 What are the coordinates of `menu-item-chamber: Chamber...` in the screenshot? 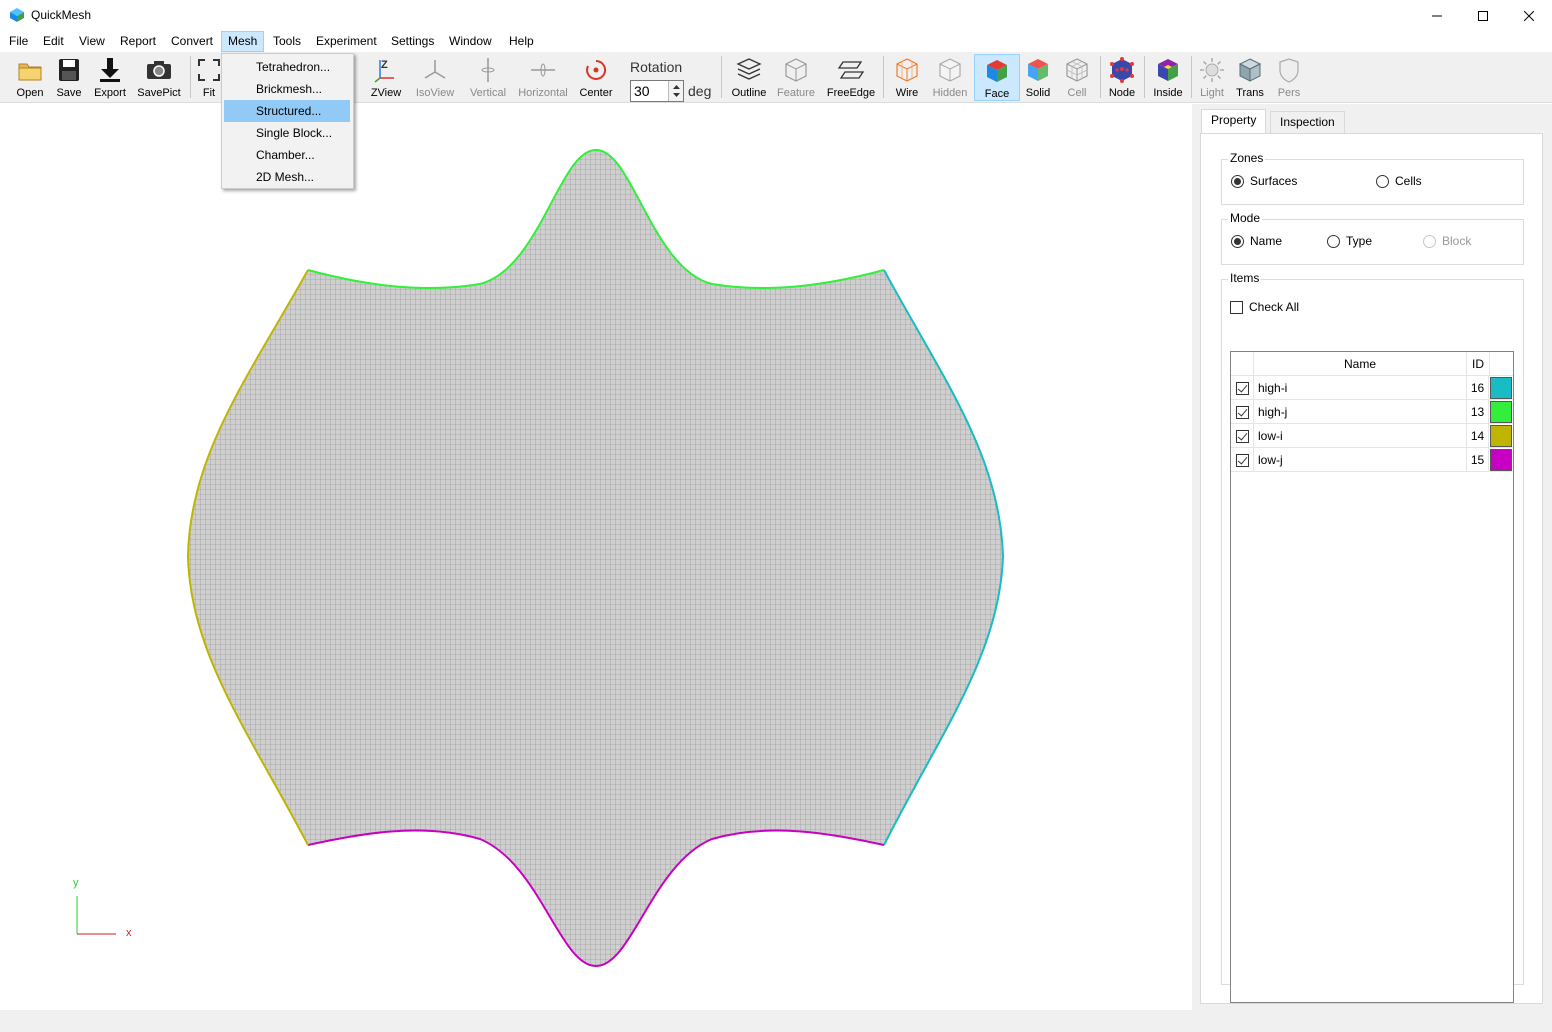 It's located at (287, 155).